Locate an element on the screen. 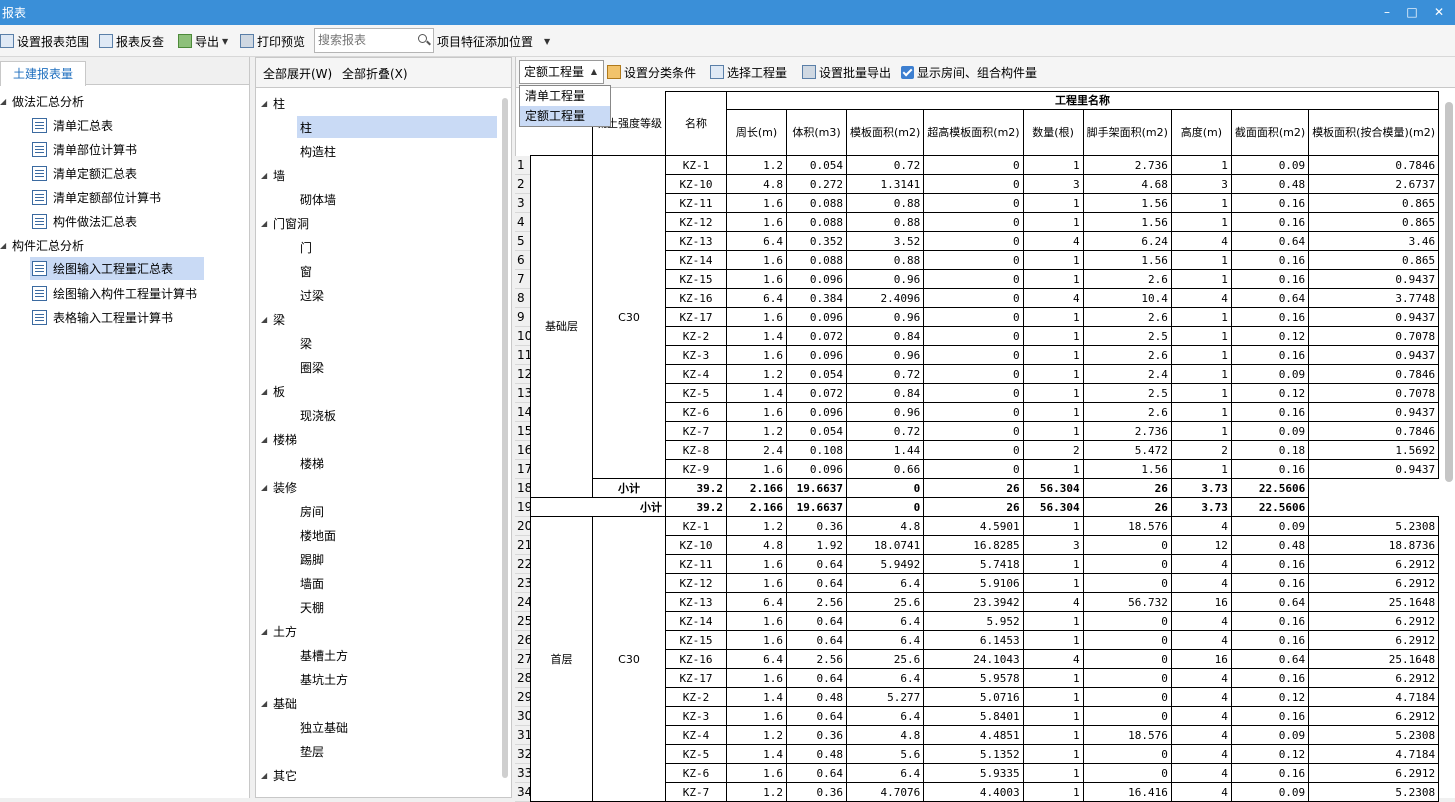 The height and width of the screenshot is (802, 1455). row-number: 25 is located at coordinates (523, 621).